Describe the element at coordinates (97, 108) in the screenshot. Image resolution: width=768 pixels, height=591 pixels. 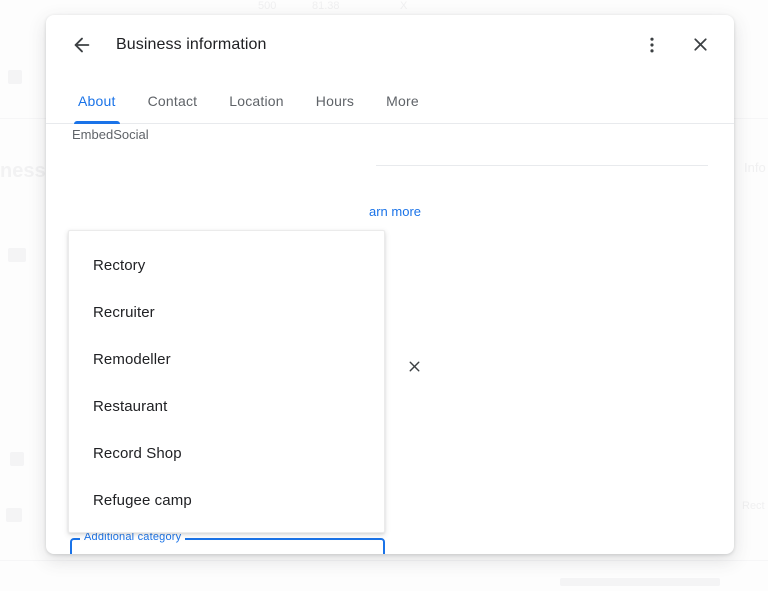
I see `tab-about: About` at that location.